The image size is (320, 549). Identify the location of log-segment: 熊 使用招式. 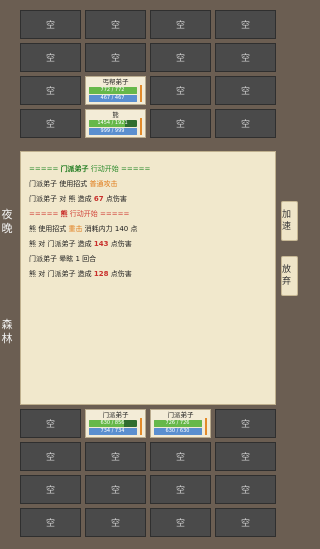
(49, 229).